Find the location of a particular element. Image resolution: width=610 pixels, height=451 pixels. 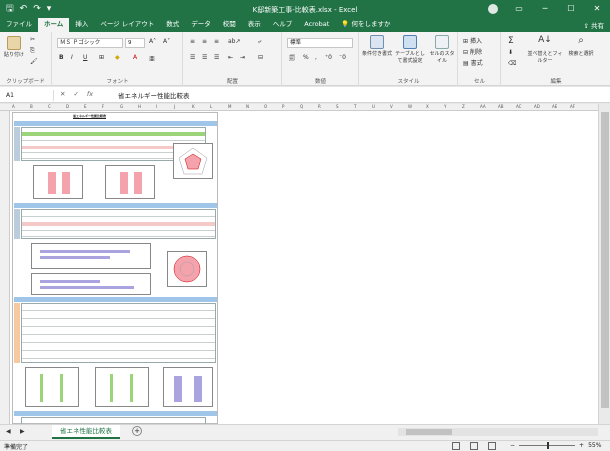

vertical-scrollbar is located at coordinates (604, 264).